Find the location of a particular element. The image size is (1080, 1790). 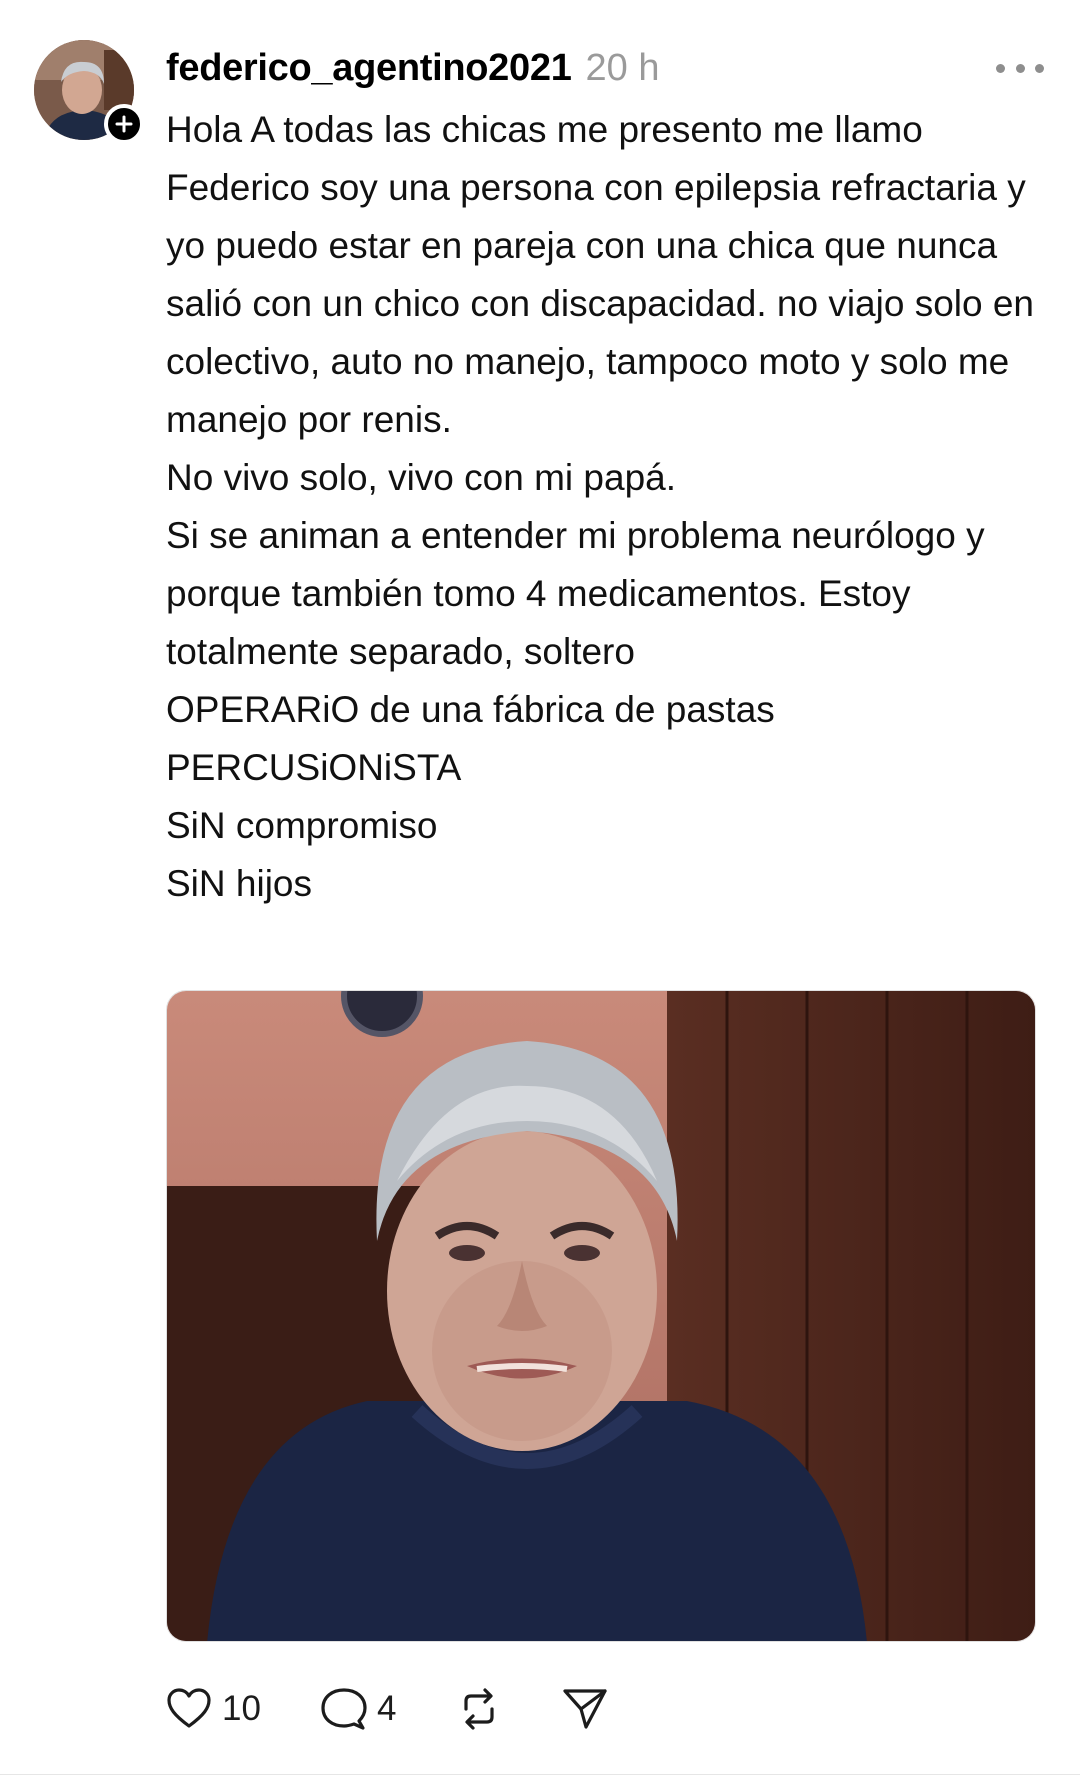

post-text-line: SiN compromiso is located at coordinates (302, 825).